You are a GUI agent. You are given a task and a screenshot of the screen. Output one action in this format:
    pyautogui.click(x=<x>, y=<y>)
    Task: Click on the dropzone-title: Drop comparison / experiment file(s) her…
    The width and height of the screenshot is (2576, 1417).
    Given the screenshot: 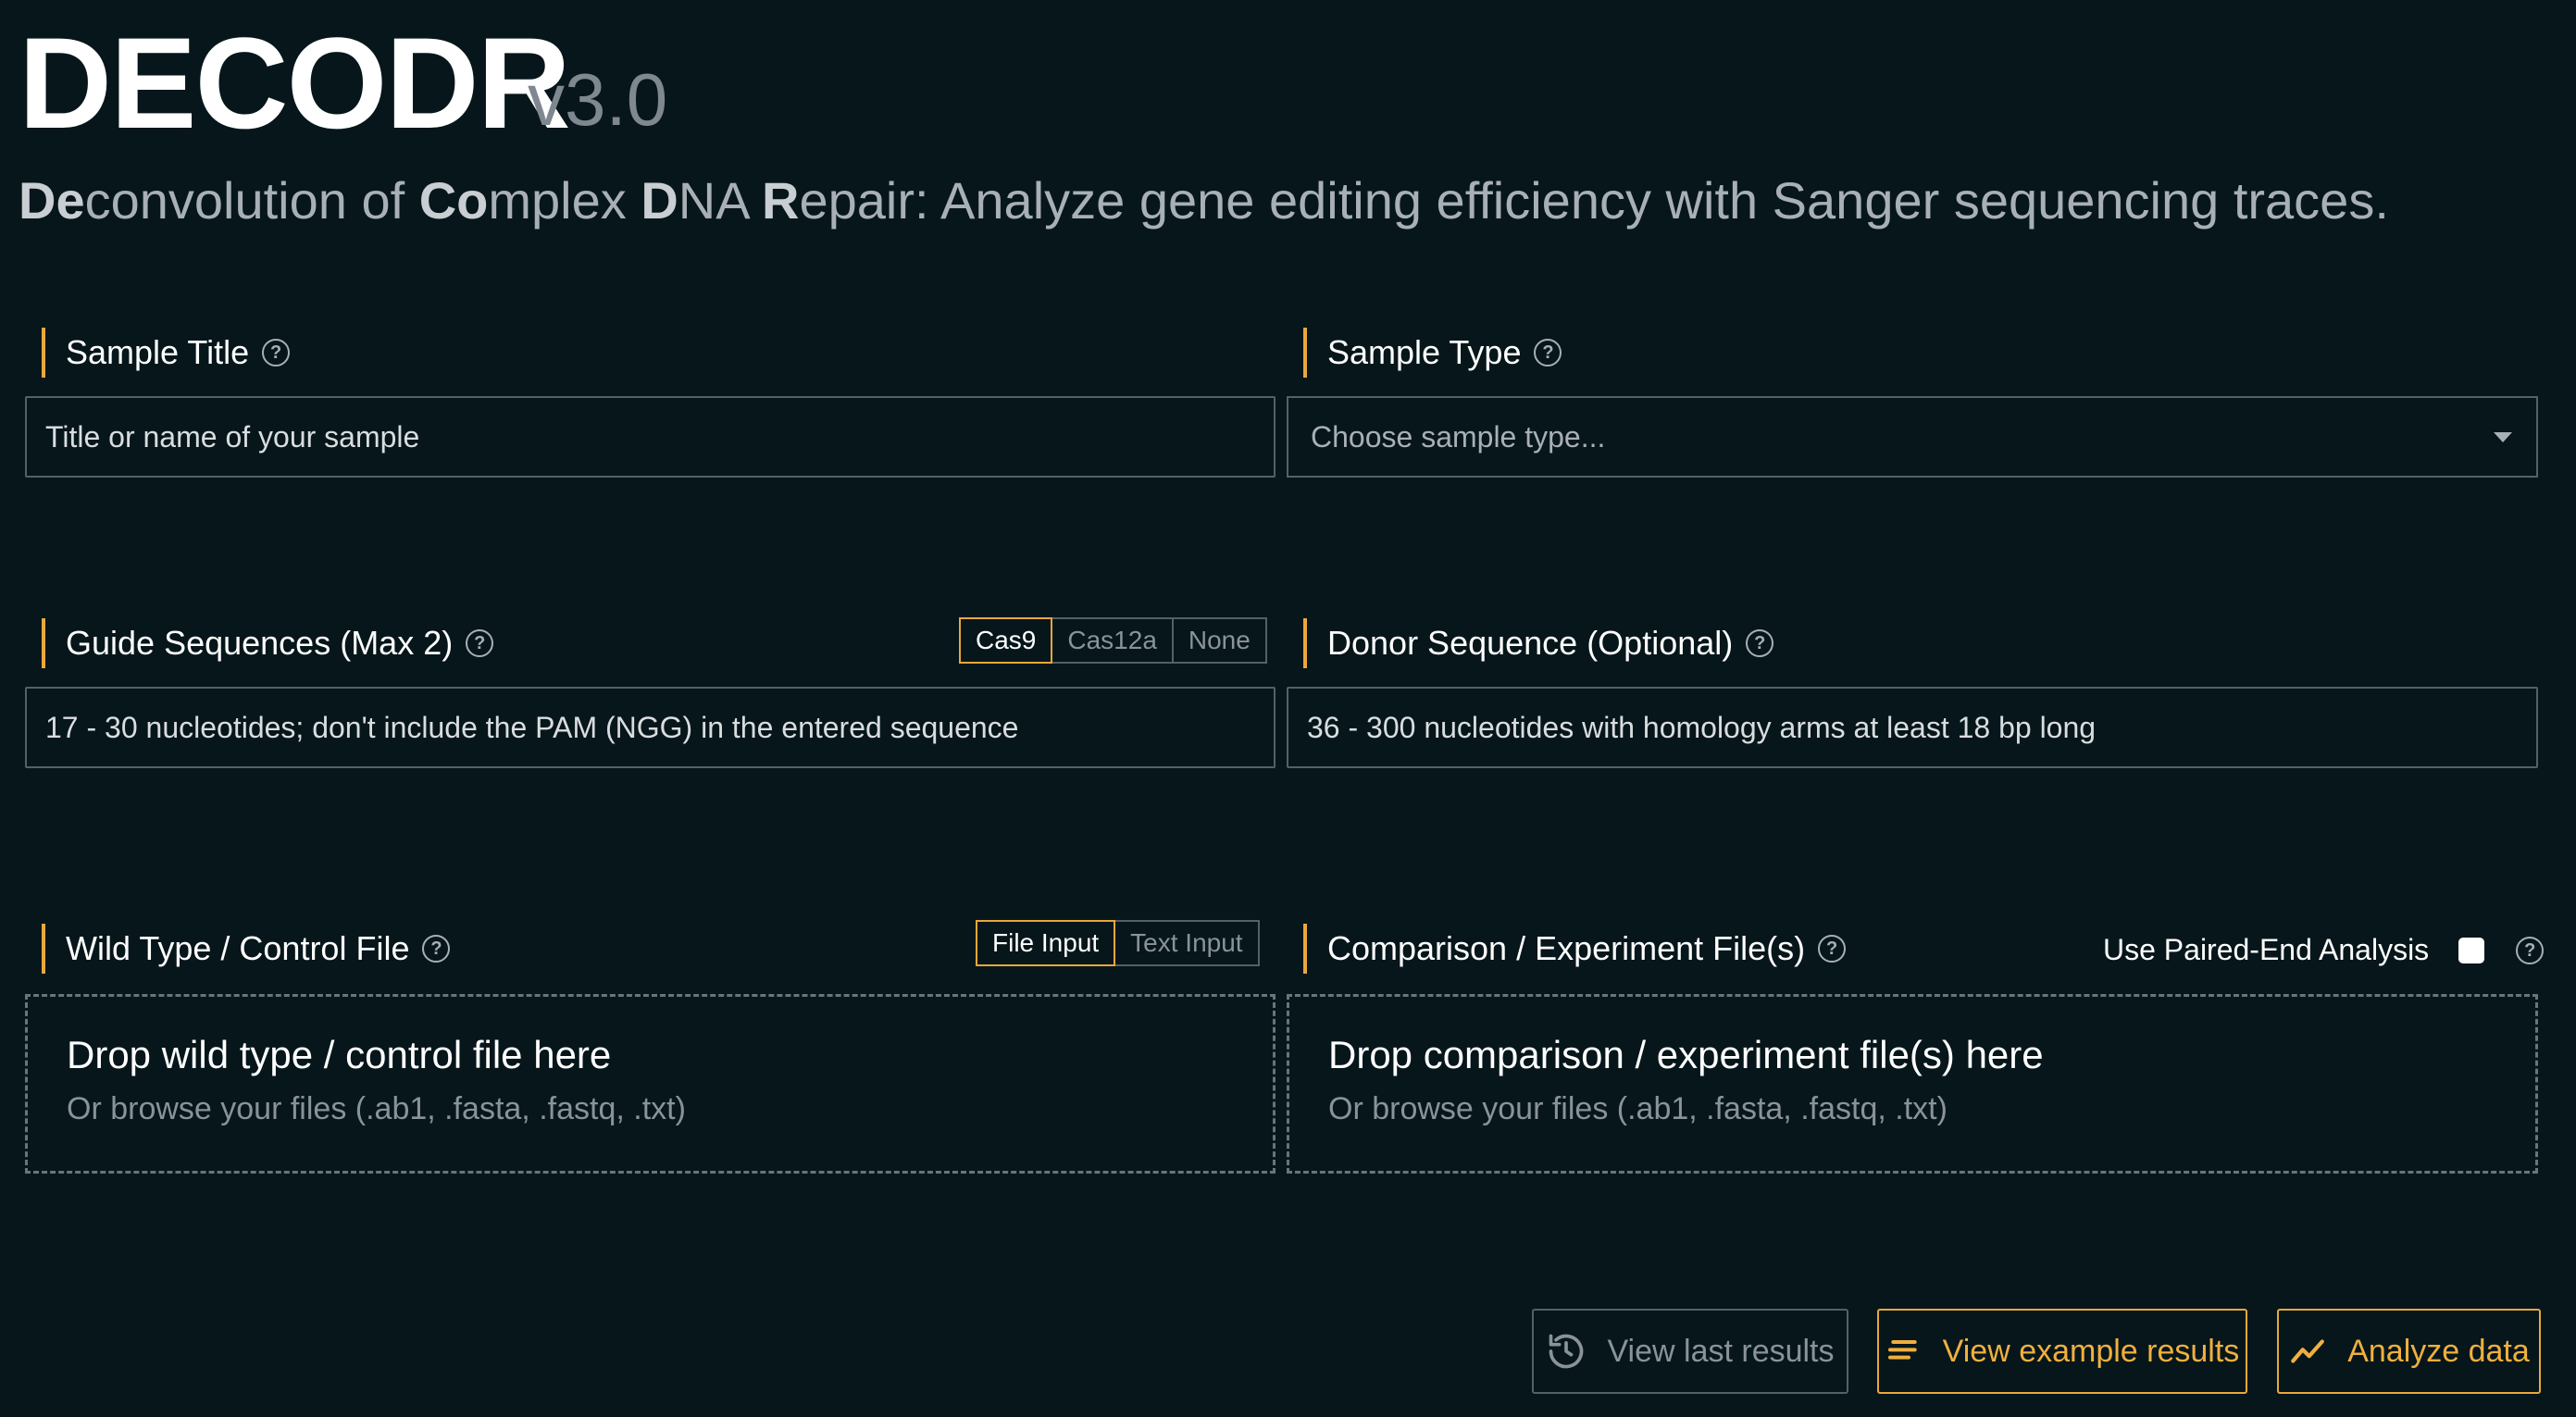 What is the action you would take?
    pyautogui.click(x=1686, y=1054)
    